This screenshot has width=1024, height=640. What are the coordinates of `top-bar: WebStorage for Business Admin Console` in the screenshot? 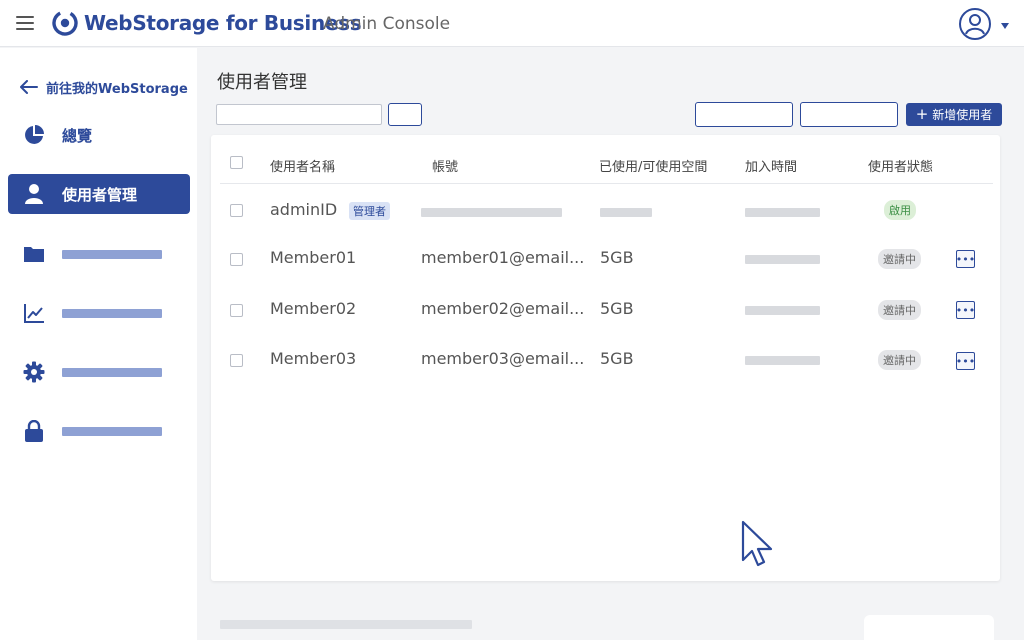 It's located at (512, 23).